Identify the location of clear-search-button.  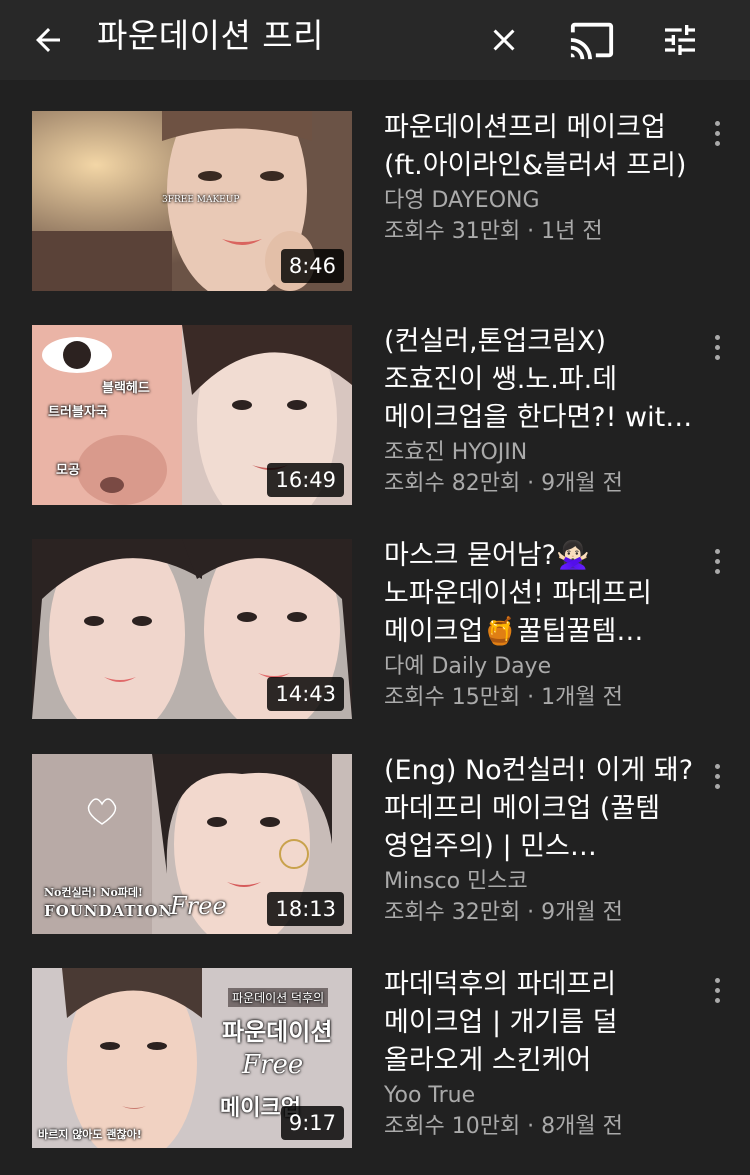
(504, 40).